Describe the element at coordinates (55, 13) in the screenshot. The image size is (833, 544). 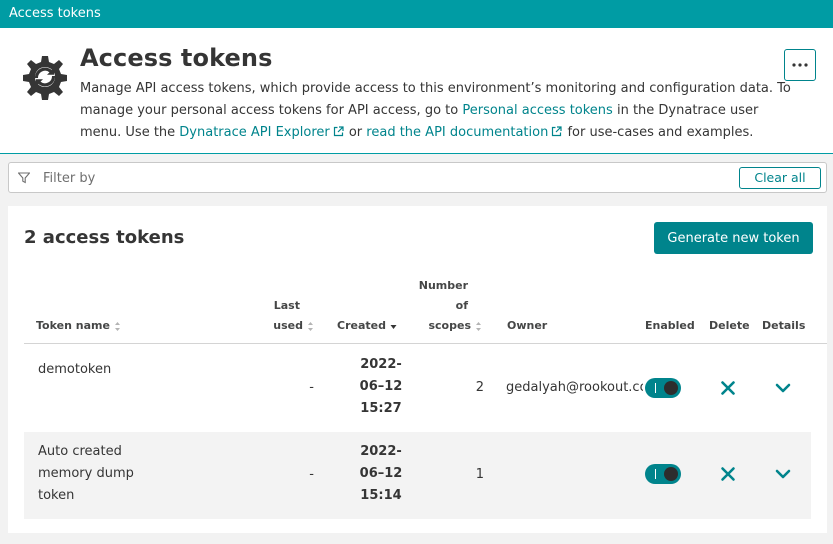
I see `top-bar-title: Access tokens` at that location.